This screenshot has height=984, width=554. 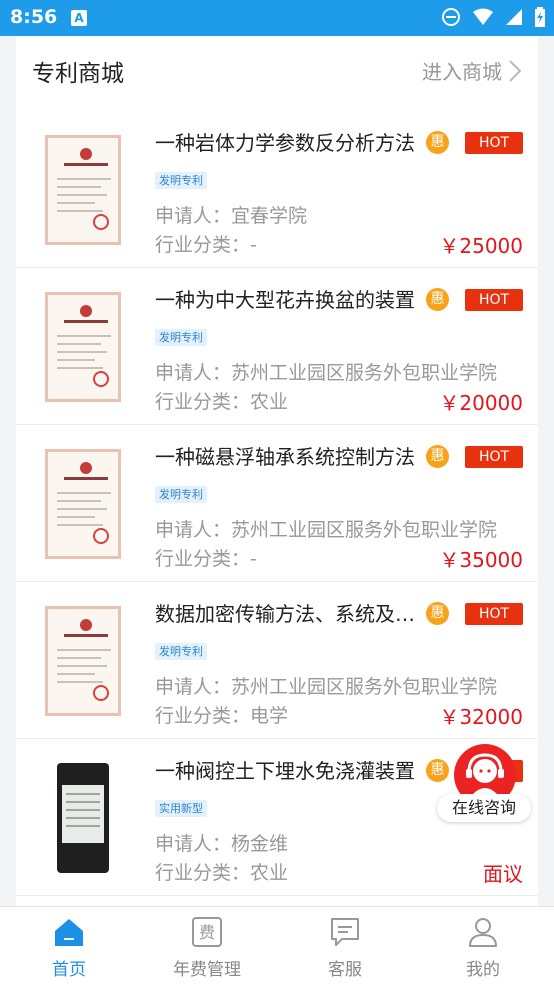 I want to click on tab-mine: 我的, so click(x=483, y=945).